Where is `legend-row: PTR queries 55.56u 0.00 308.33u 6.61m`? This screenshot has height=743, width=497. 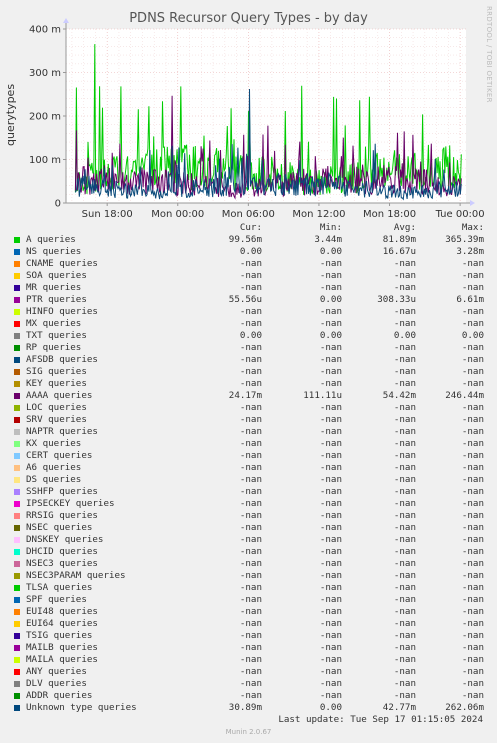 legend-row: PTR queries 55.56u 0.00 308.33u 6.61m is located at coordinates (248, 300).